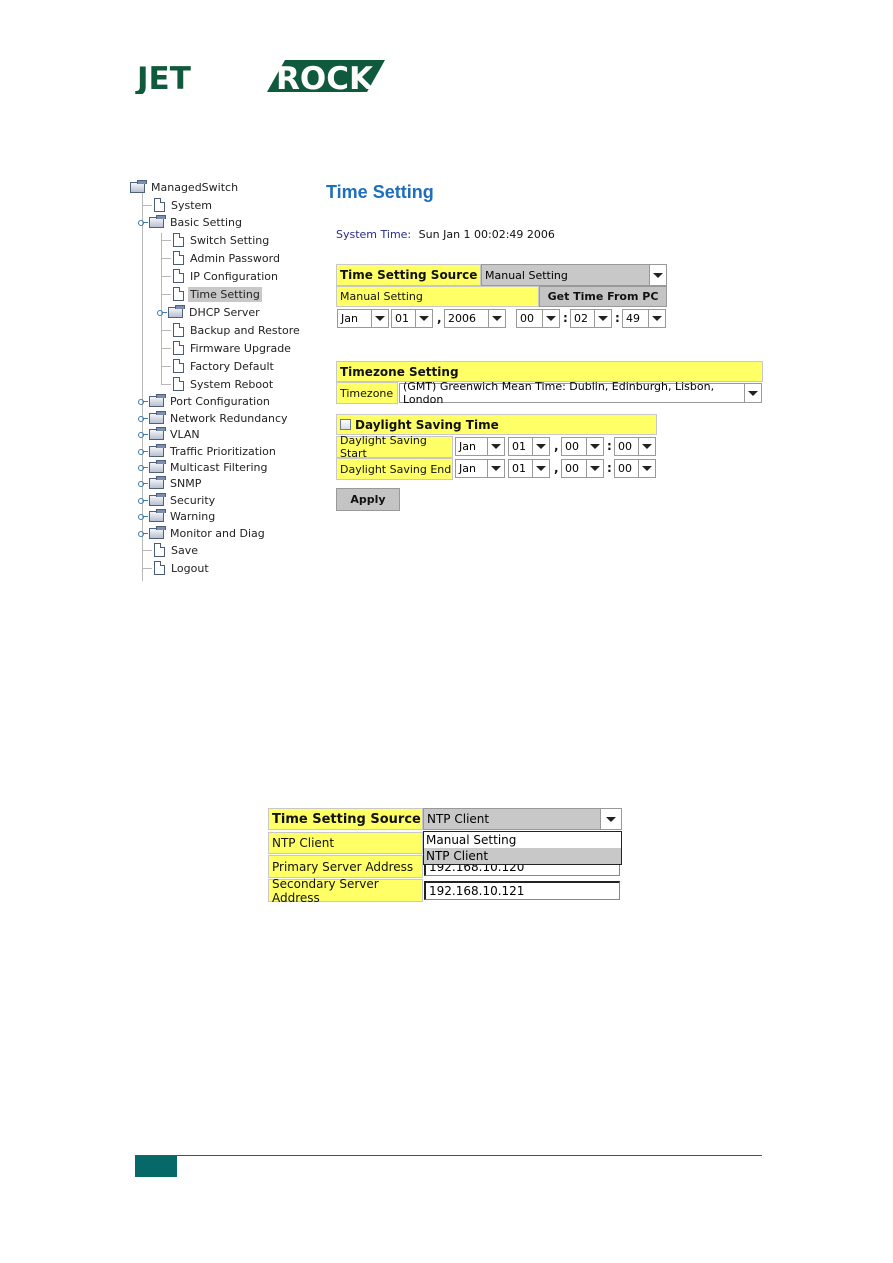  I want to click on tree-item-admin-password: Admin Password, so click(227, 258).